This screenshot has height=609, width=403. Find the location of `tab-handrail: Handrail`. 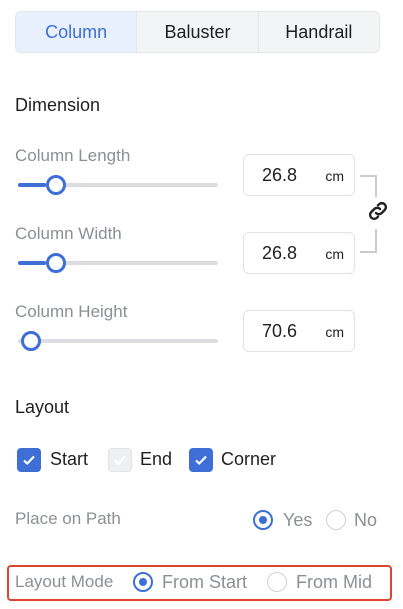

tab-handrail: Handrail is located at coordinates (318, 32).